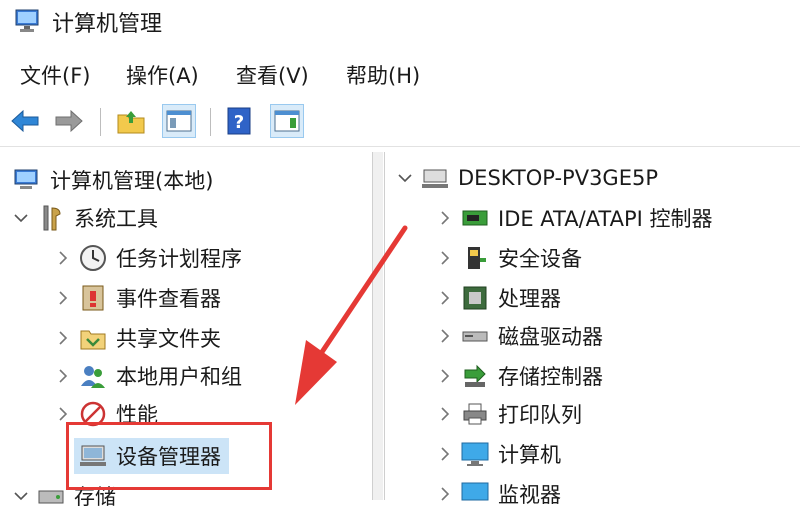 The image size is (800, 514). I want to click on tree-item-label: 系统工具, so click(116, 219).